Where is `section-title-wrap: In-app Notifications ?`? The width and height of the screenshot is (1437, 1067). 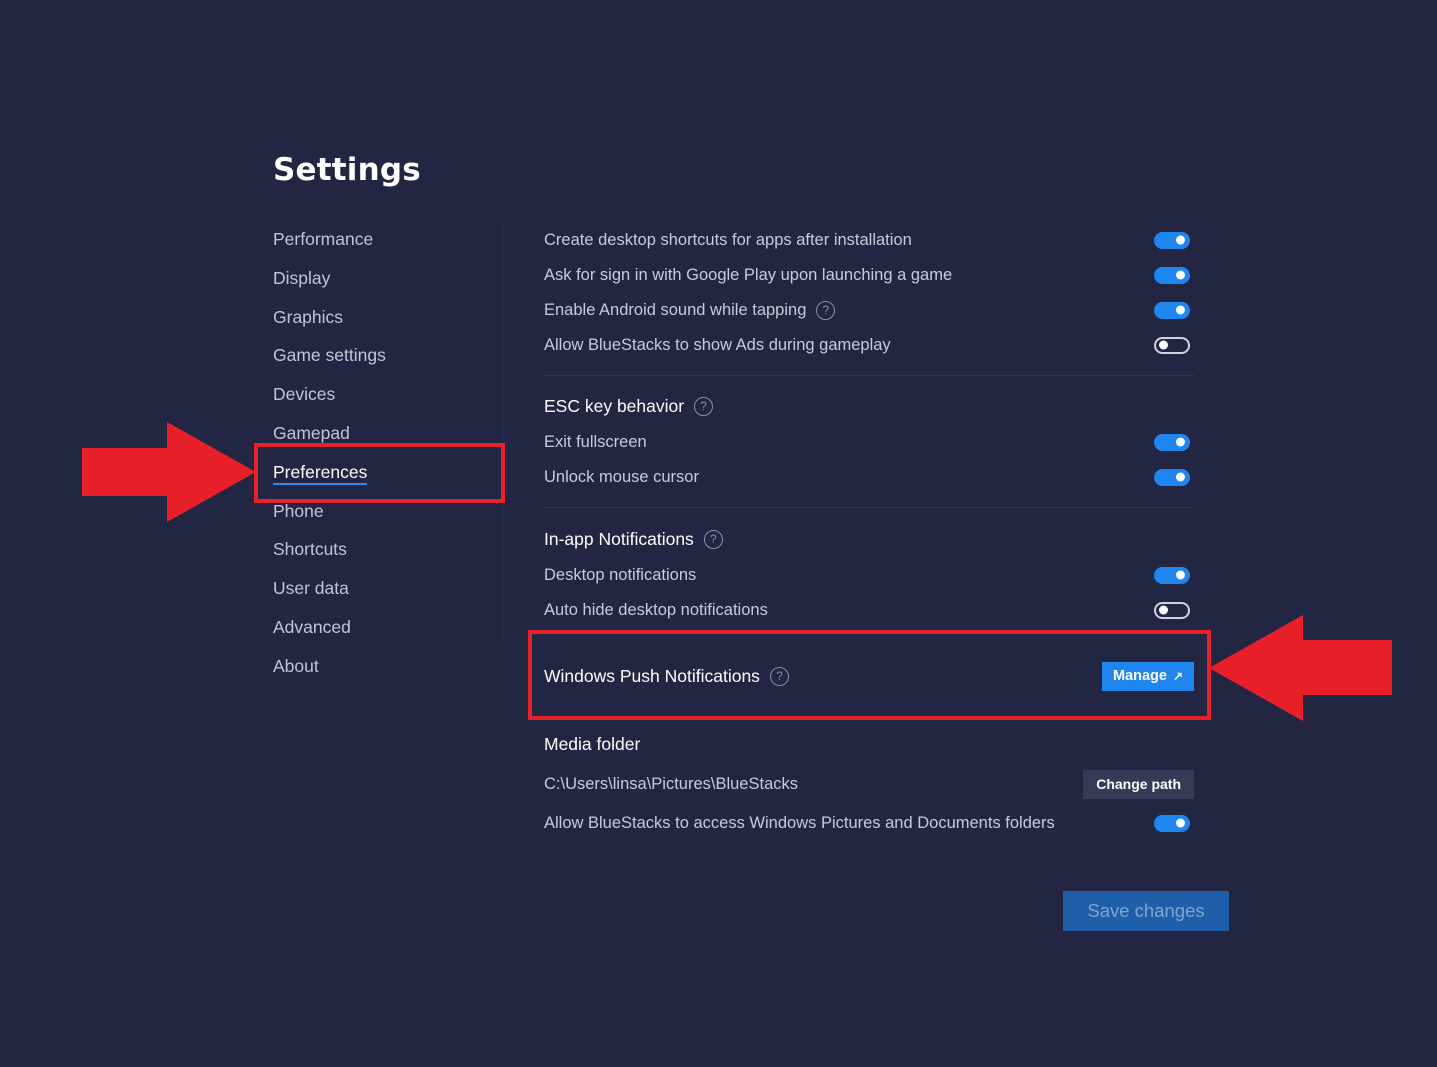
section-title-wrap: In-app Notifications ? is located at coordinates (633, 539).